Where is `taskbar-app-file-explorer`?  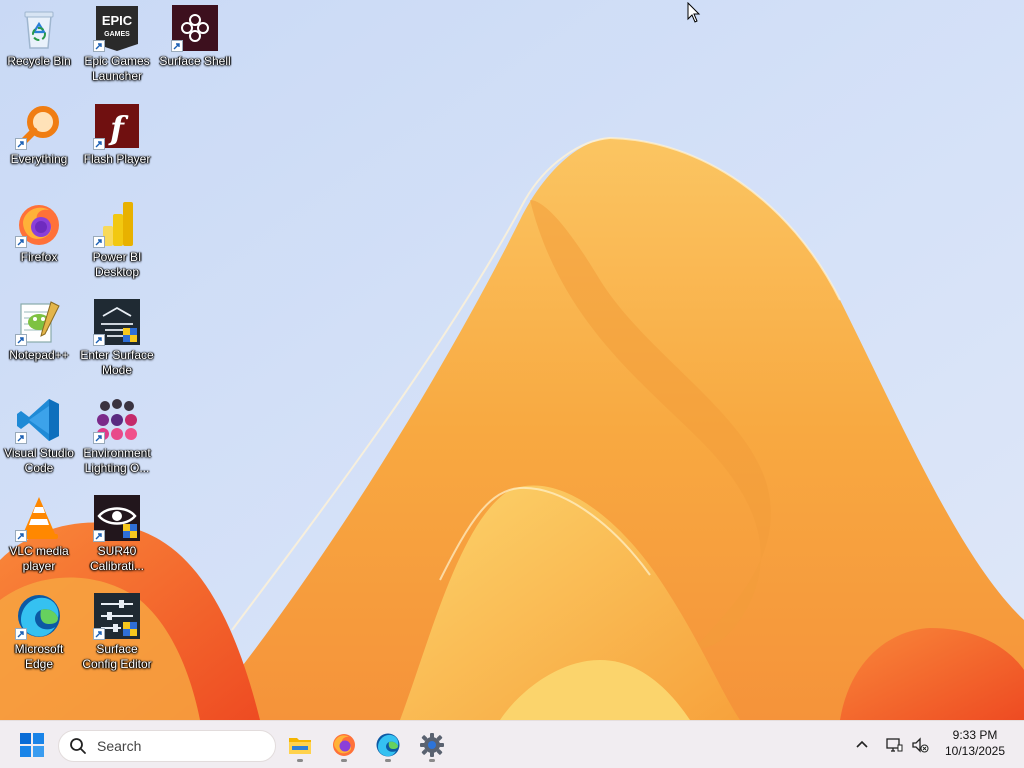 taskbar-app-file-explorer is located at coordinates (300, 745).